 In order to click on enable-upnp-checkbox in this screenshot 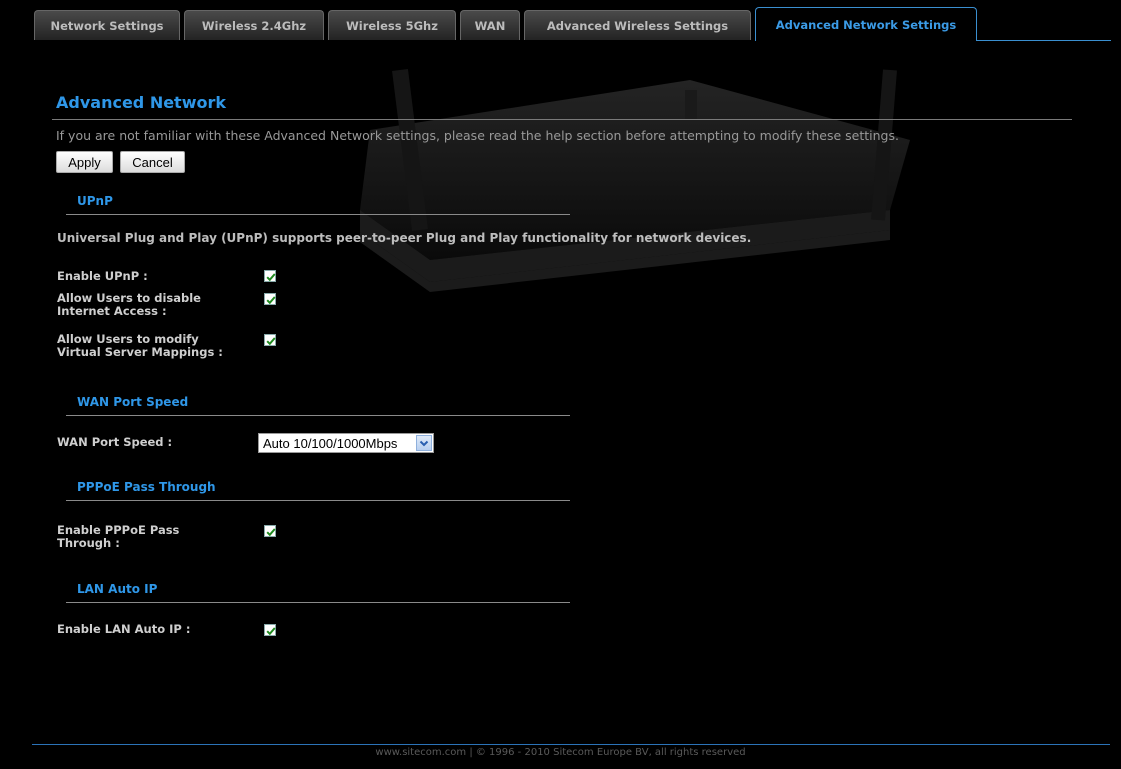, I will do `click(270, 276)`.